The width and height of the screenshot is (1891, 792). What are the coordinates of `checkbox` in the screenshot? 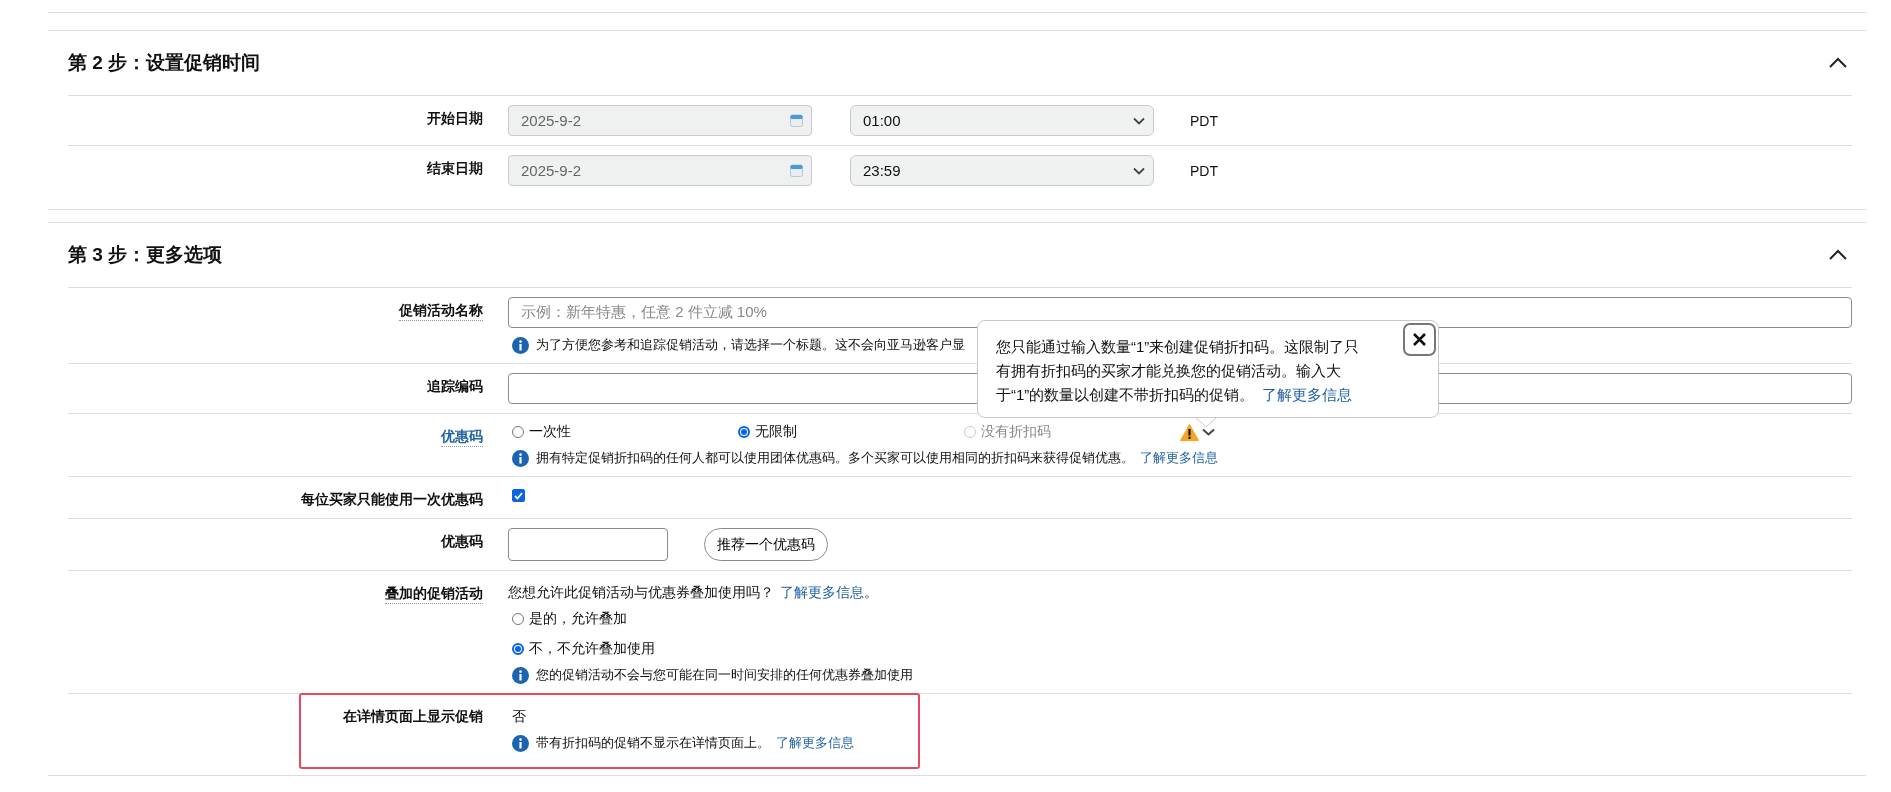 It's located at (518, 495).